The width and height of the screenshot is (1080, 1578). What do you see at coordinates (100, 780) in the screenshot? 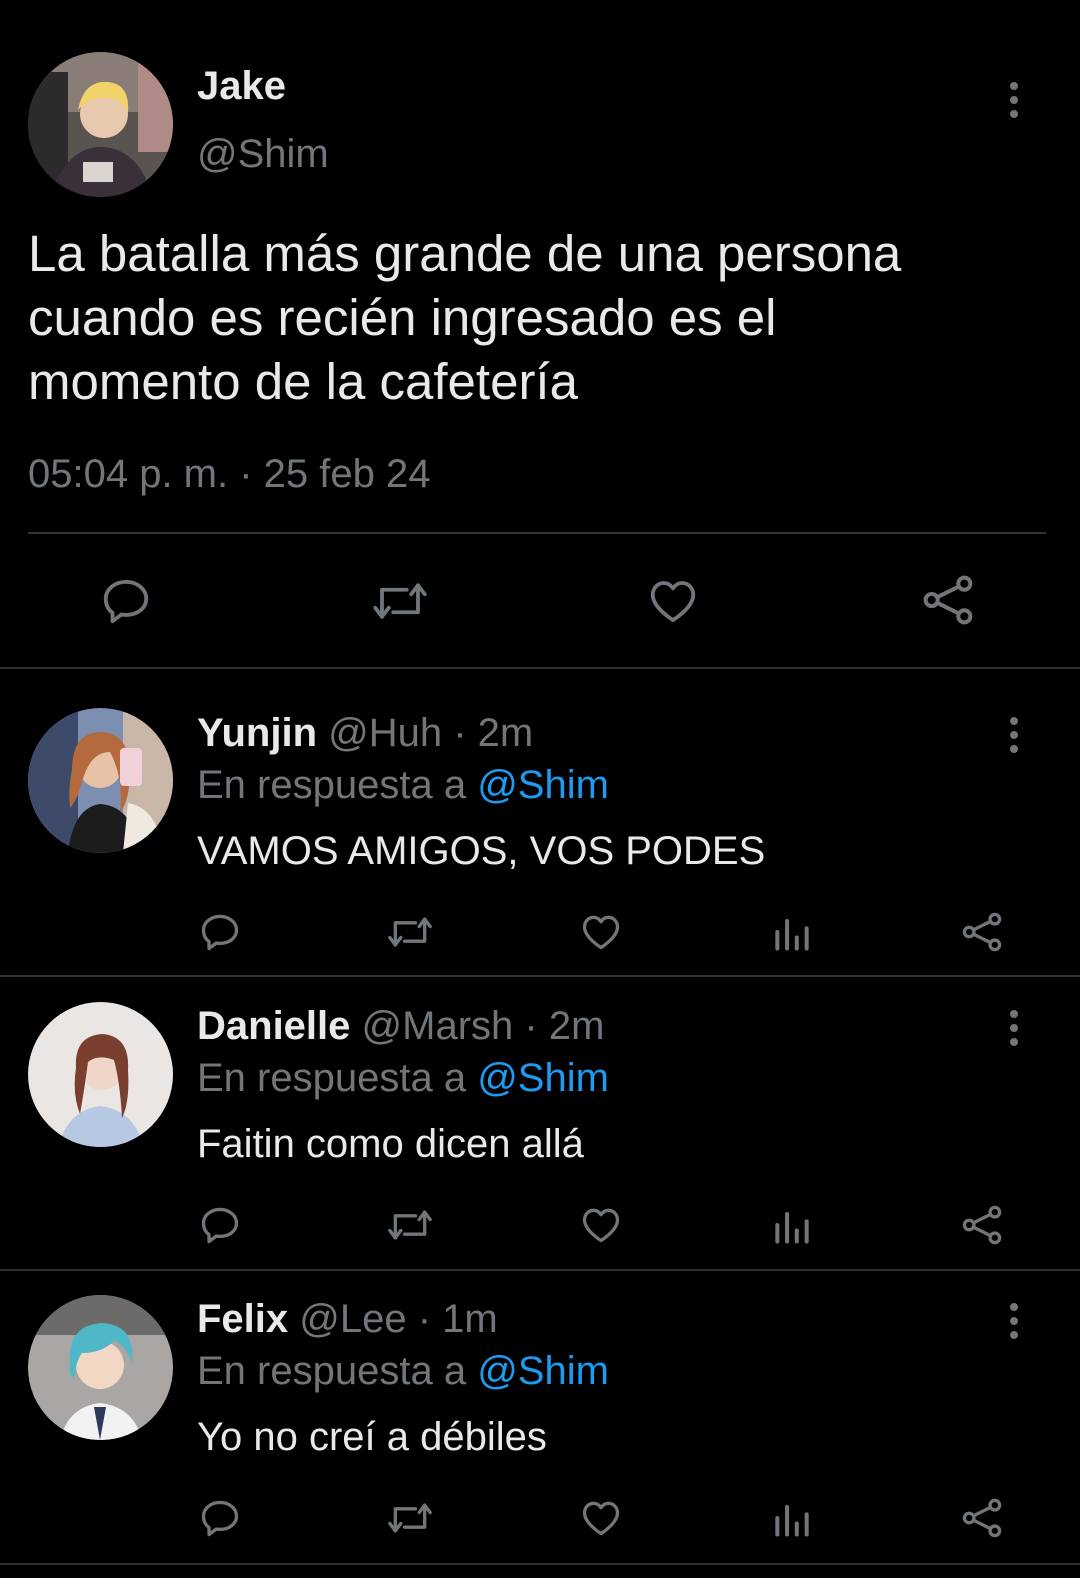
I see `avatar-yunjin` at bounding box center [100, 780].